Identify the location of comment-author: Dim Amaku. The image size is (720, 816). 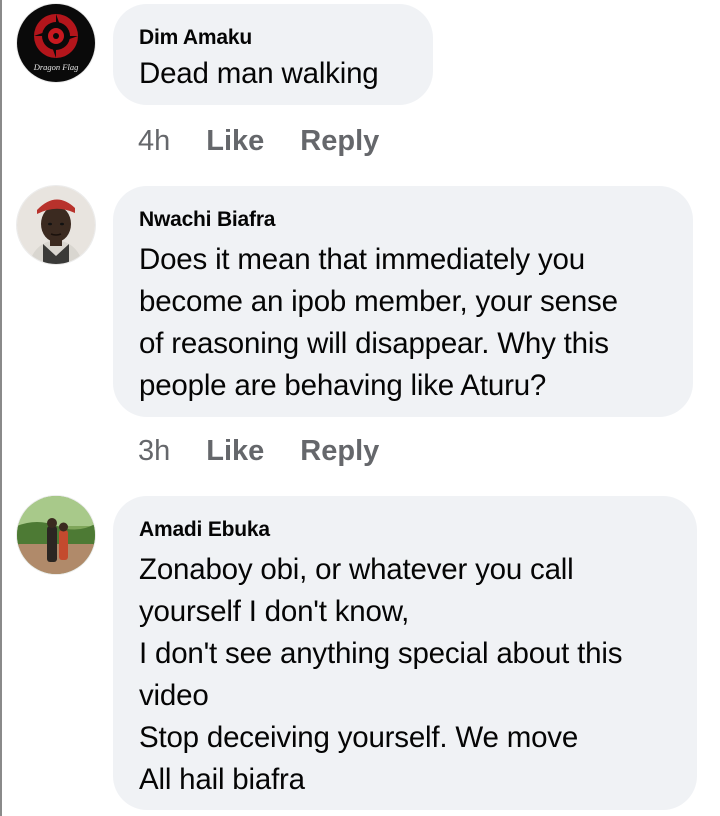
(273, 38).